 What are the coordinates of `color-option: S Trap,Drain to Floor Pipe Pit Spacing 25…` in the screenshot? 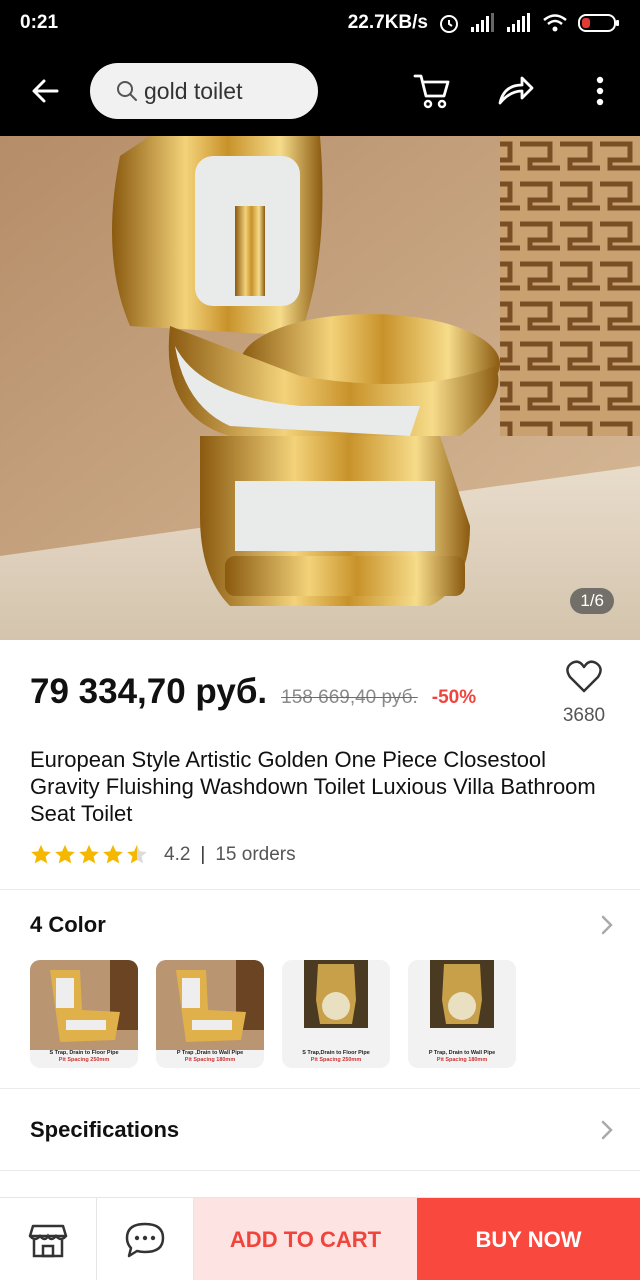 It's located at (336, 1014).